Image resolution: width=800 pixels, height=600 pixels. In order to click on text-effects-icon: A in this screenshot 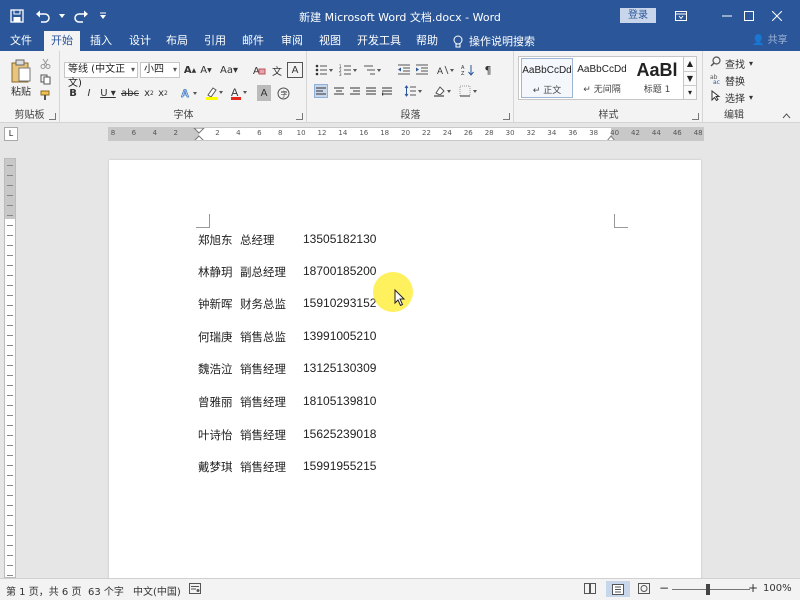, I will do `click(190, 93)`.